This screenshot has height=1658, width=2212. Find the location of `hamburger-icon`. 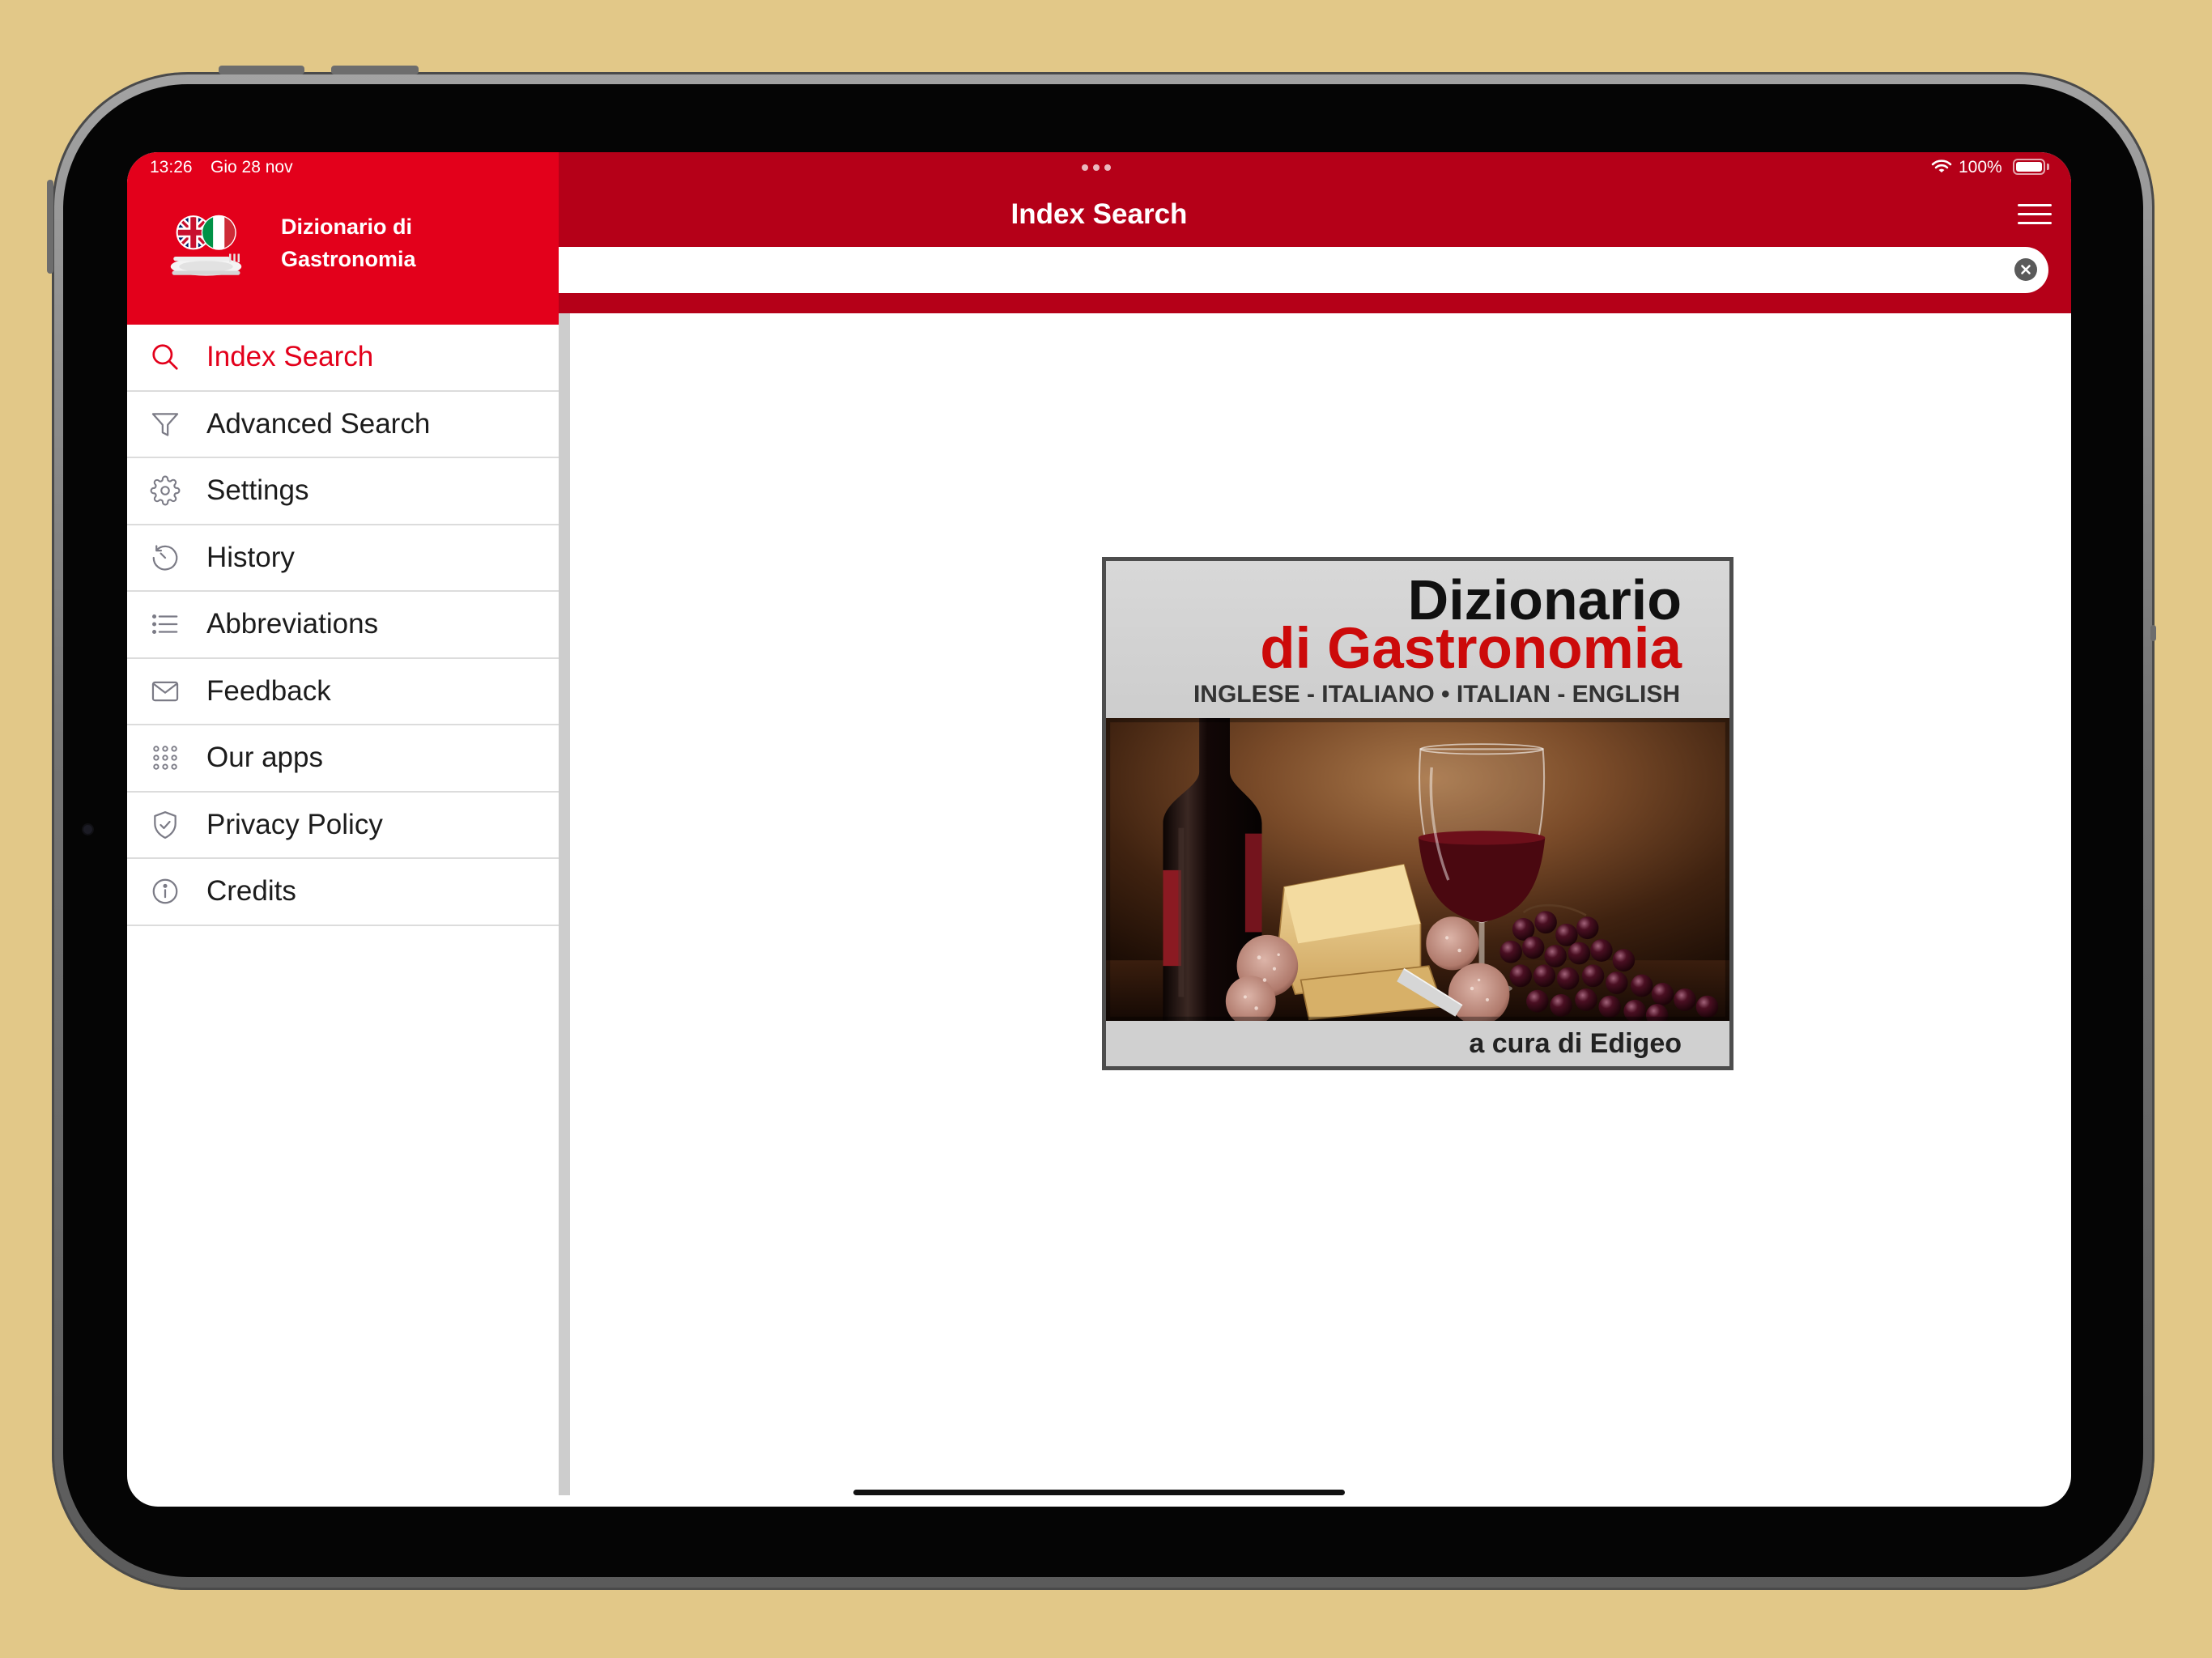

hamburger-icon is located at coordinates (2035, 214).